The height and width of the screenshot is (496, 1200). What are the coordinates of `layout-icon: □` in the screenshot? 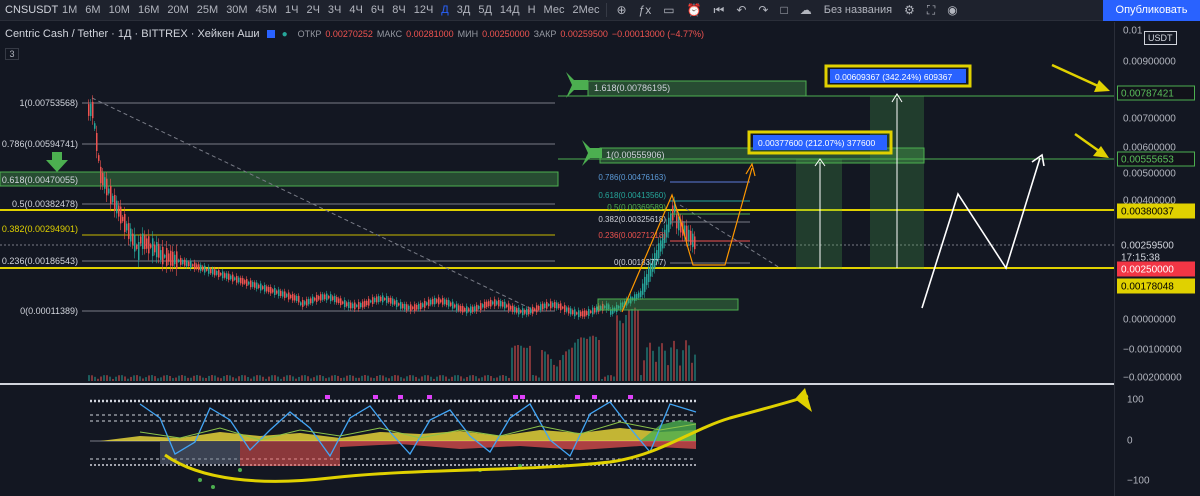 It's located at (783, 10).